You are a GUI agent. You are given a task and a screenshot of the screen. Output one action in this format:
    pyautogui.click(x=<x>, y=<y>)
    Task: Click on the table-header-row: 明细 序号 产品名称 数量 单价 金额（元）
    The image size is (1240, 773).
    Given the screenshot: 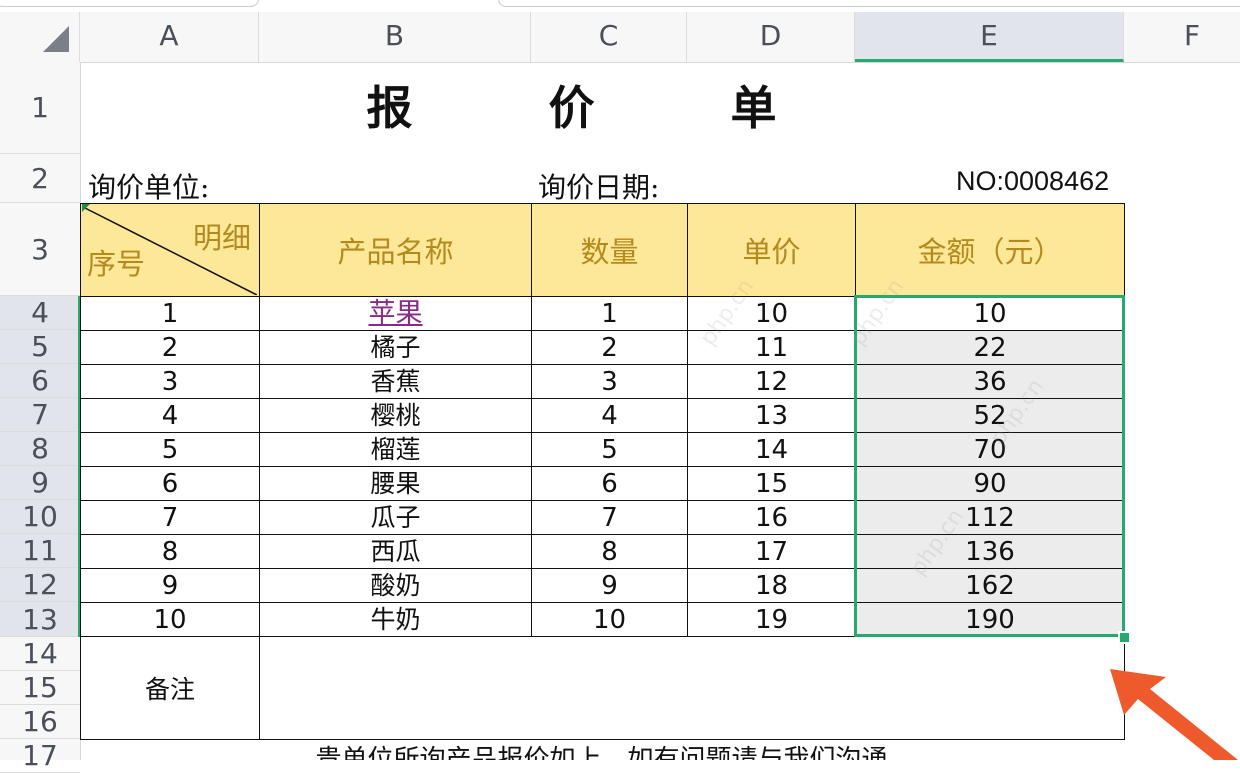 What is the action you would take?
    pyautogui.click(x=602, y=250)
    